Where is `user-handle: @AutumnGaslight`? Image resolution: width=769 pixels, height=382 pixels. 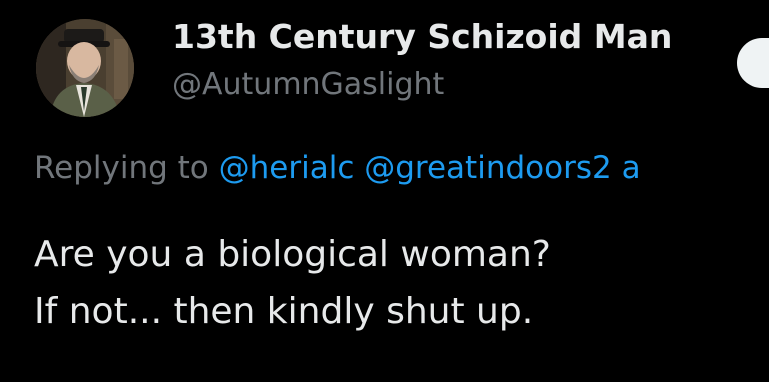
user-handle: @AutumnGaslight is located at coordinates (308, 84).